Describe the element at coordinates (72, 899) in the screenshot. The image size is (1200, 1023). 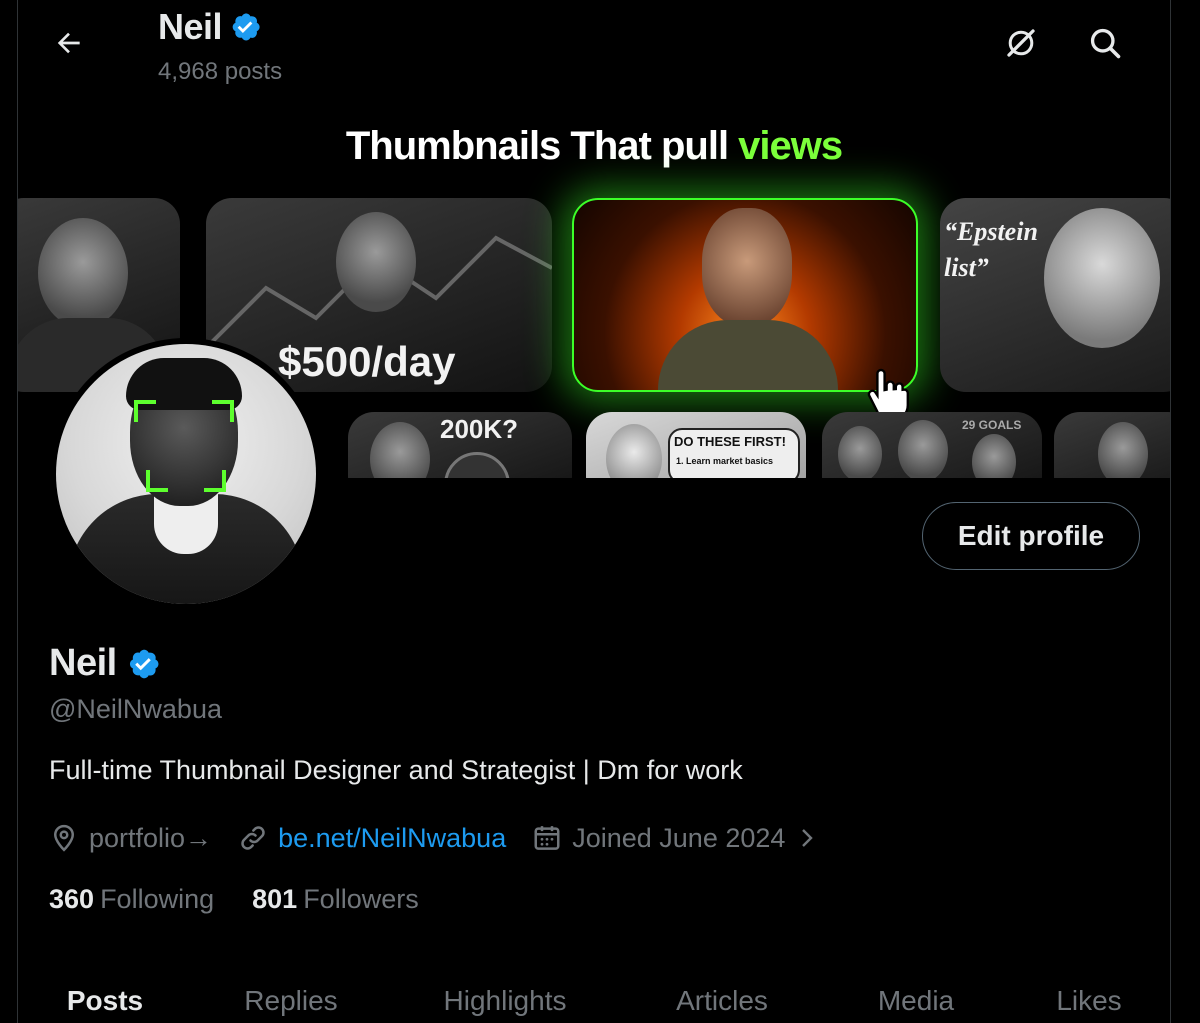
I see `following-count: 360` at that location.